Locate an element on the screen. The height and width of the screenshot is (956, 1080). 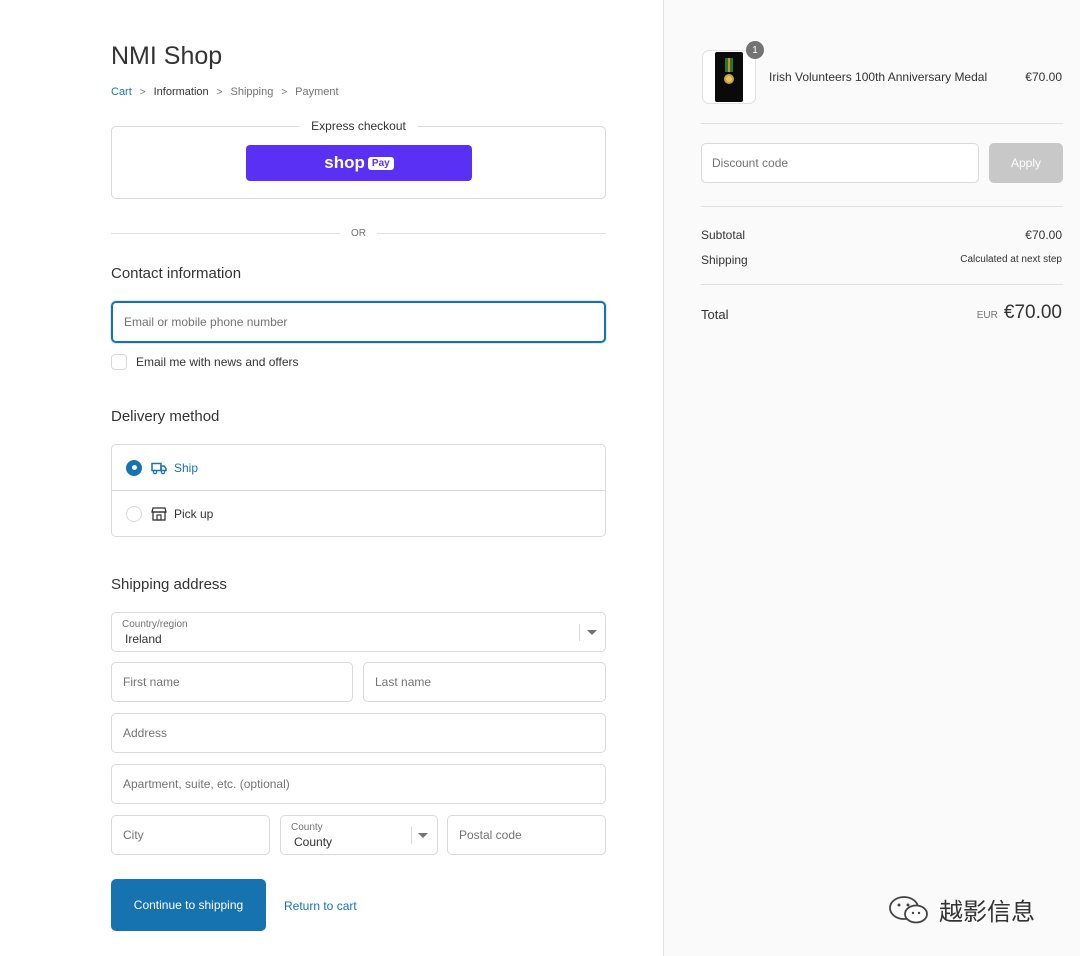
shop-pay-button: shop Pay is located at coordinates (359, 163).